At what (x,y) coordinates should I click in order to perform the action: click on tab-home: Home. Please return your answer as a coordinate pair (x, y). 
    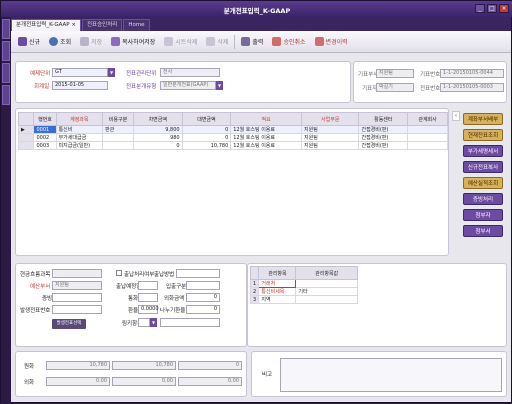
    Looking at the image, I should click on (136, 25).